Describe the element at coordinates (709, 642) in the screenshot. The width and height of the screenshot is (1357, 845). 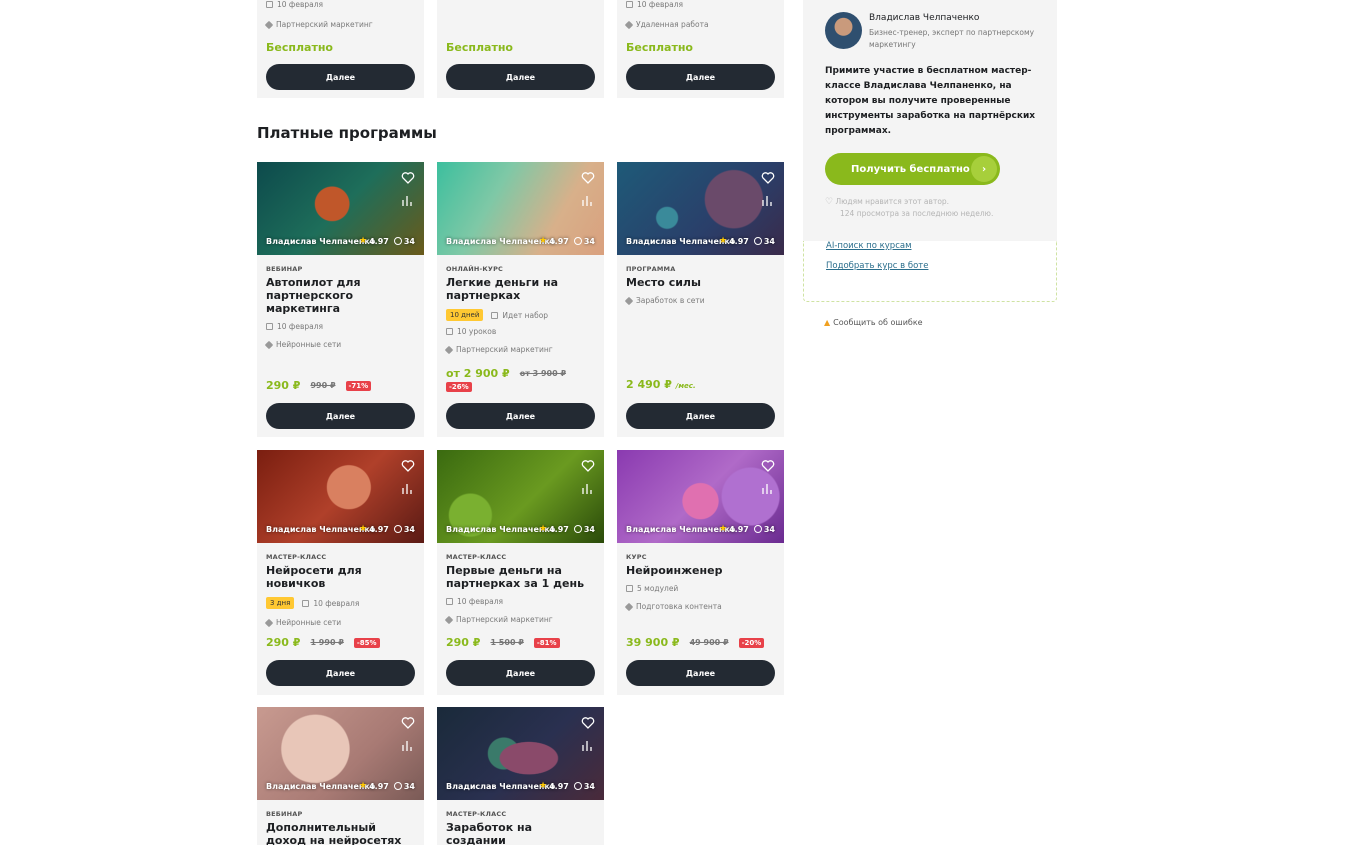
I see `old-price: 49 900 ₽` at that location.